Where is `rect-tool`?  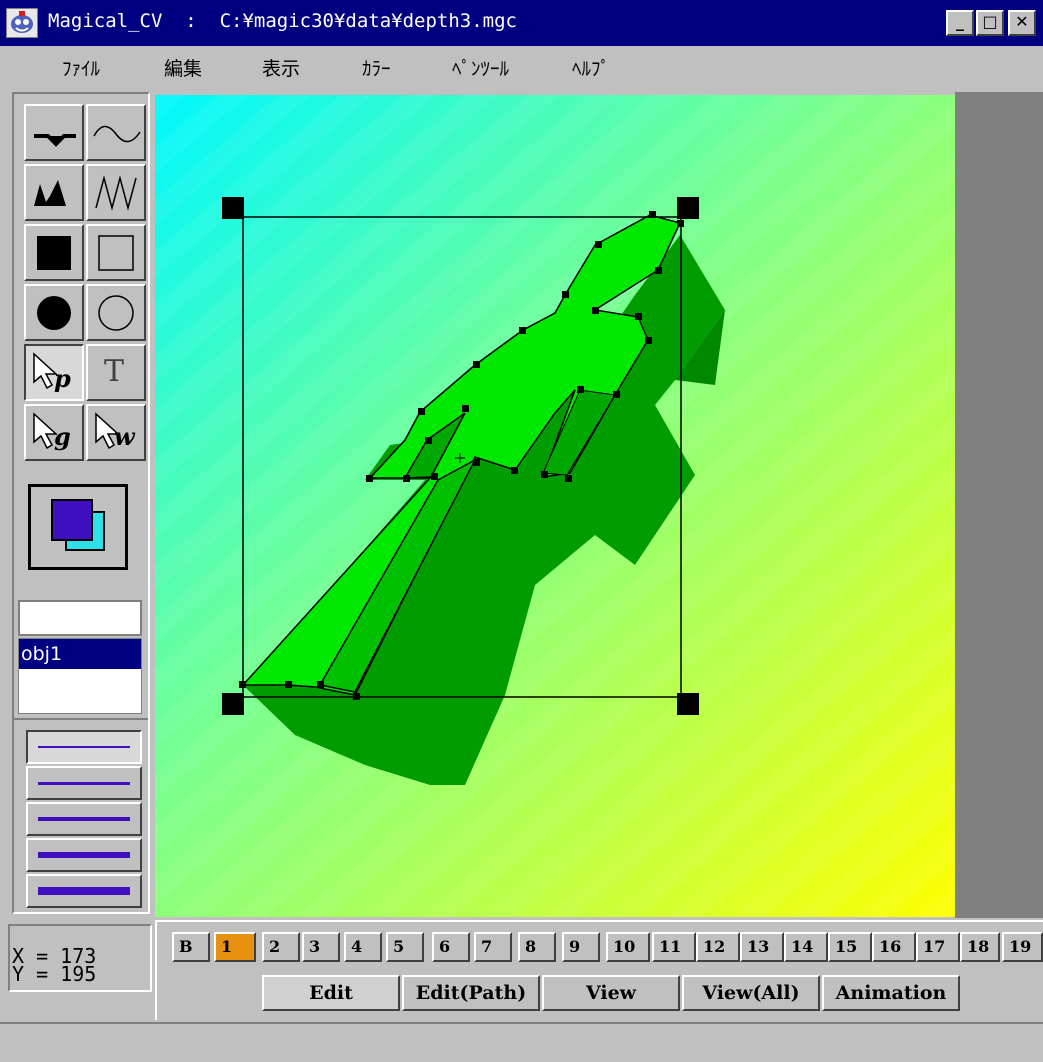
rect-tool is located at coordinates (116, 252).